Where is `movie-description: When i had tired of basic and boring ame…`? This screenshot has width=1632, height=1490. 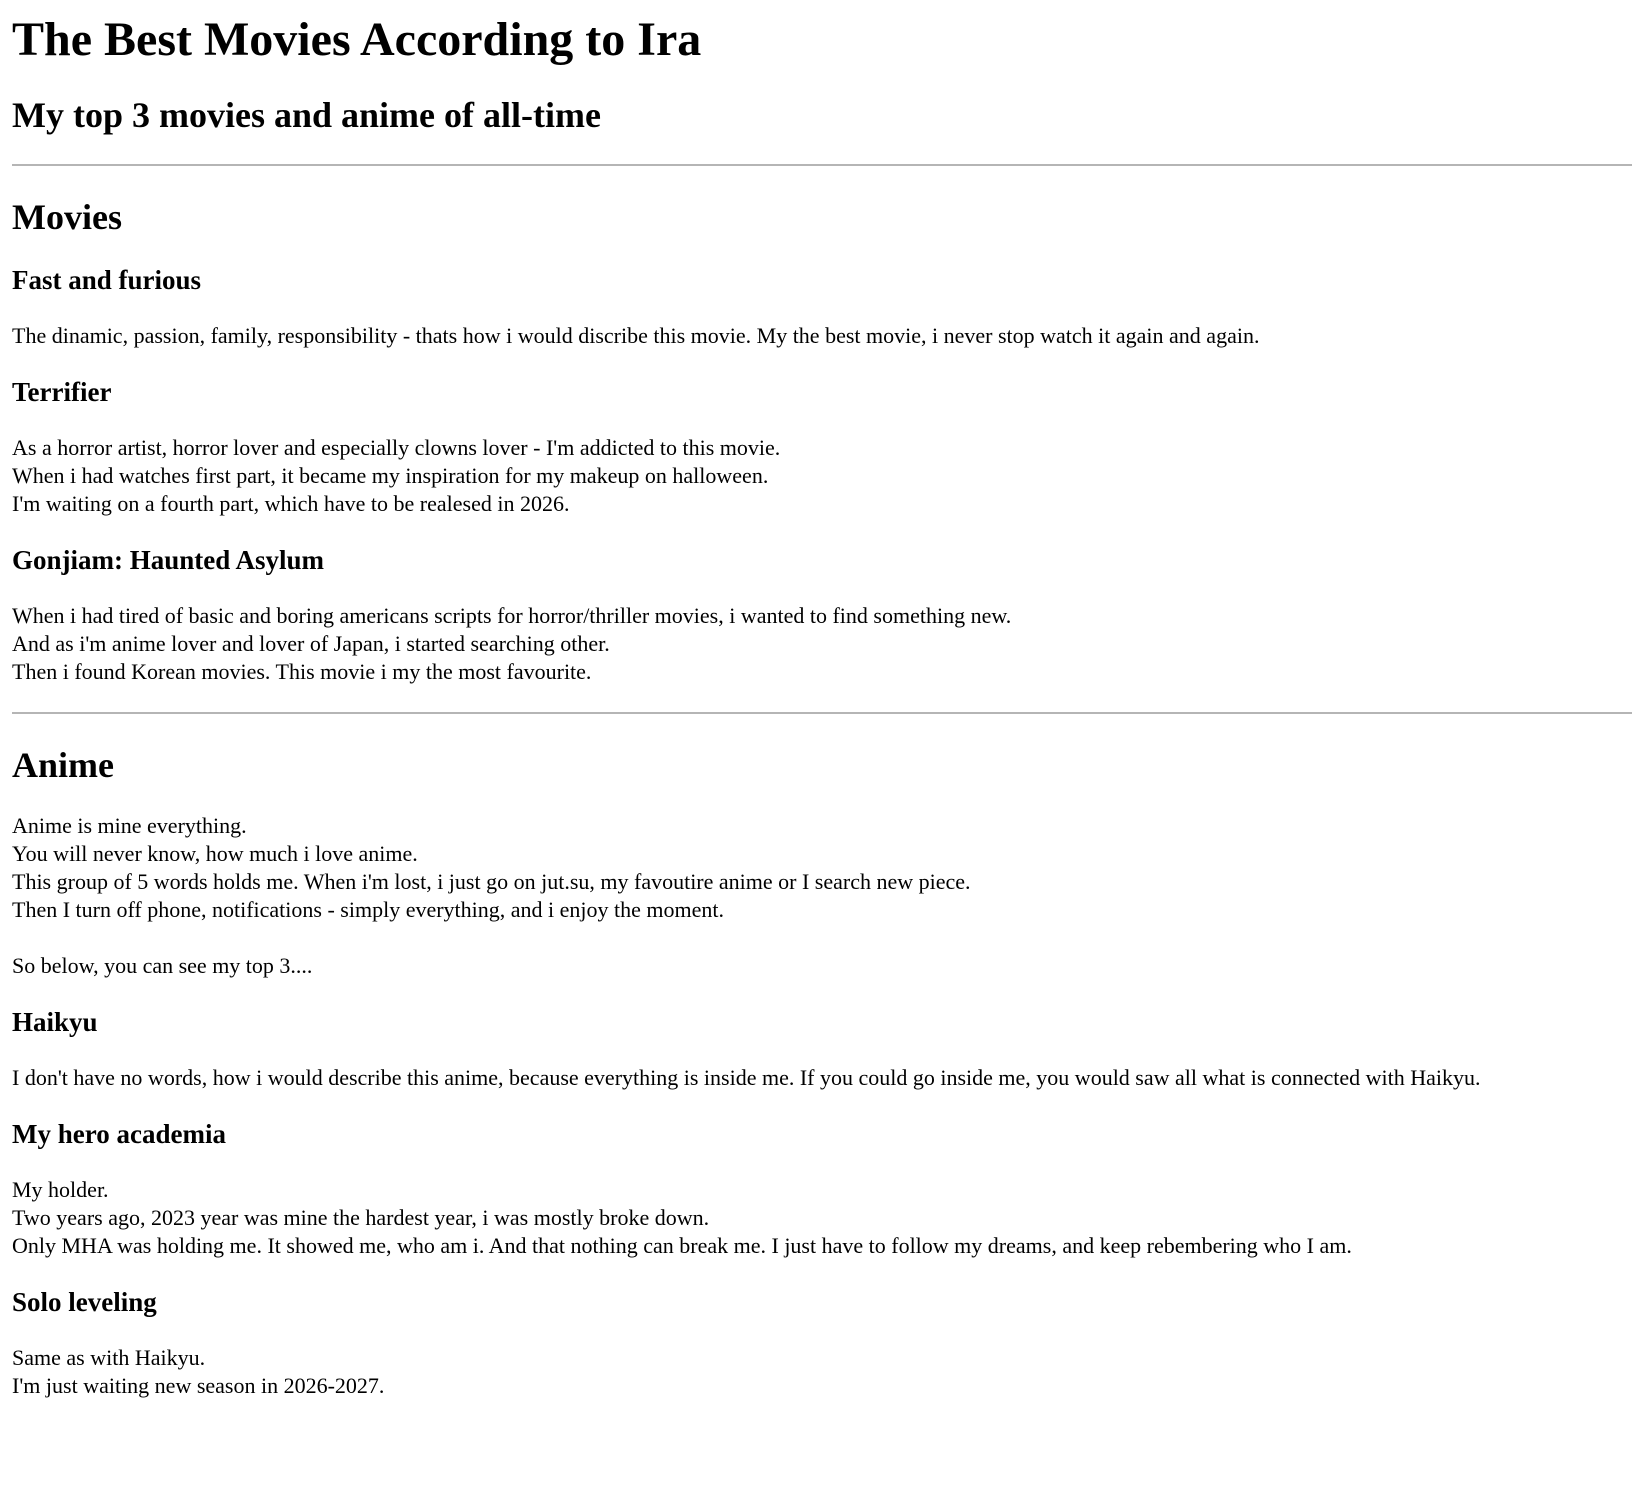 movie-description: When i had tired of basic and boring ame… is located at coordinates (512, 643).